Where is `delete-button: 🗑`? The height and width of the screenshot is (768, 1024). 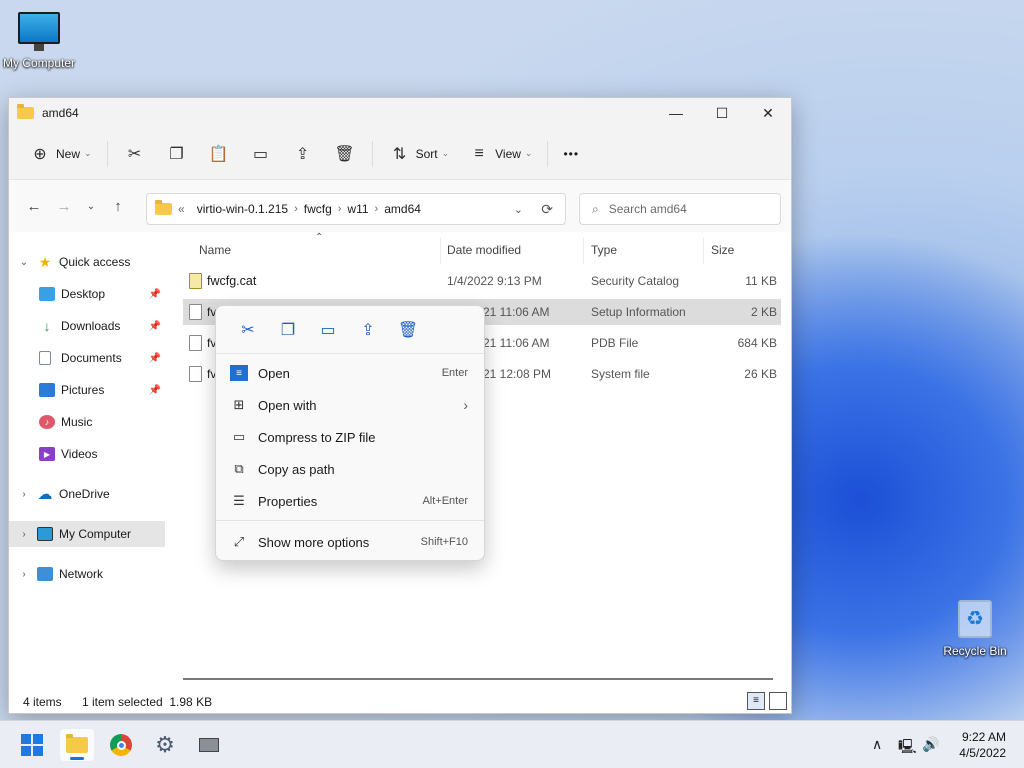 delete-button: 🗑 is located at coordinates (345, 154).